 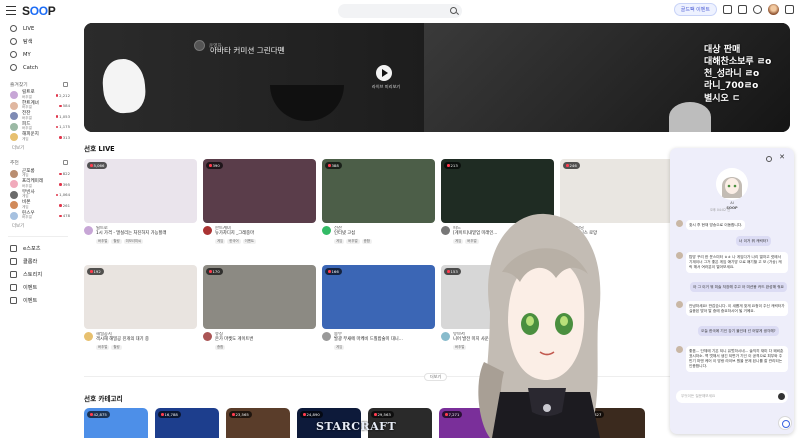 I want to click on category-card: 23,565, so click(x=258, y=423).